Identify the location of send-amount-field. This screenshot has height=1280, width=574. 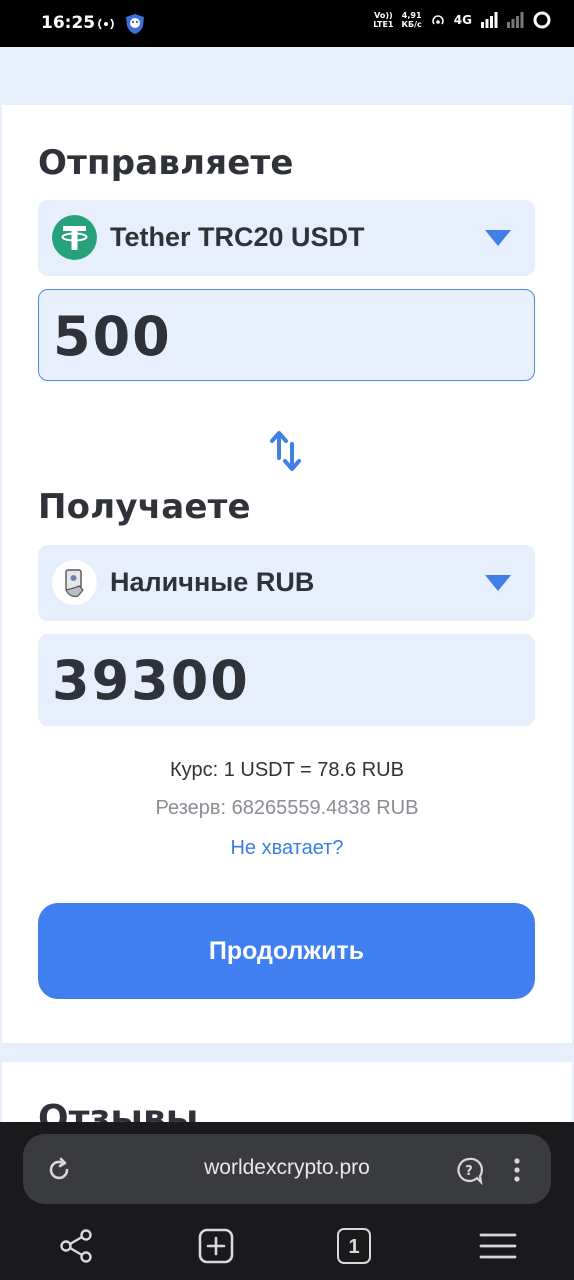
(286, 335).